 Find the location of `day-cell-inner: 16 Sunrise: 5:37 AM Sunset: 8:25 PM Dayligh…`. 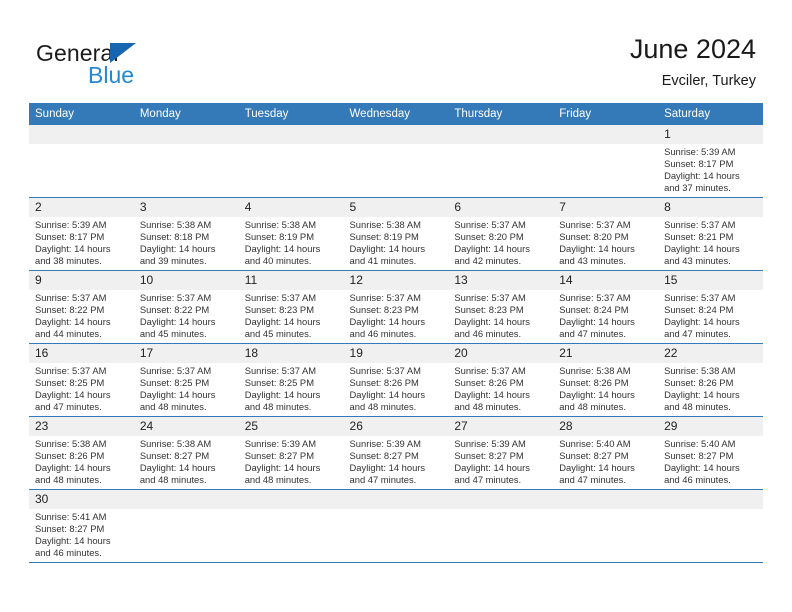

day-cell-inner: 16 Sunrise: 5:37 AM Sunset: 8:25 PM Dayligh… is located at coordinates (81, 380).